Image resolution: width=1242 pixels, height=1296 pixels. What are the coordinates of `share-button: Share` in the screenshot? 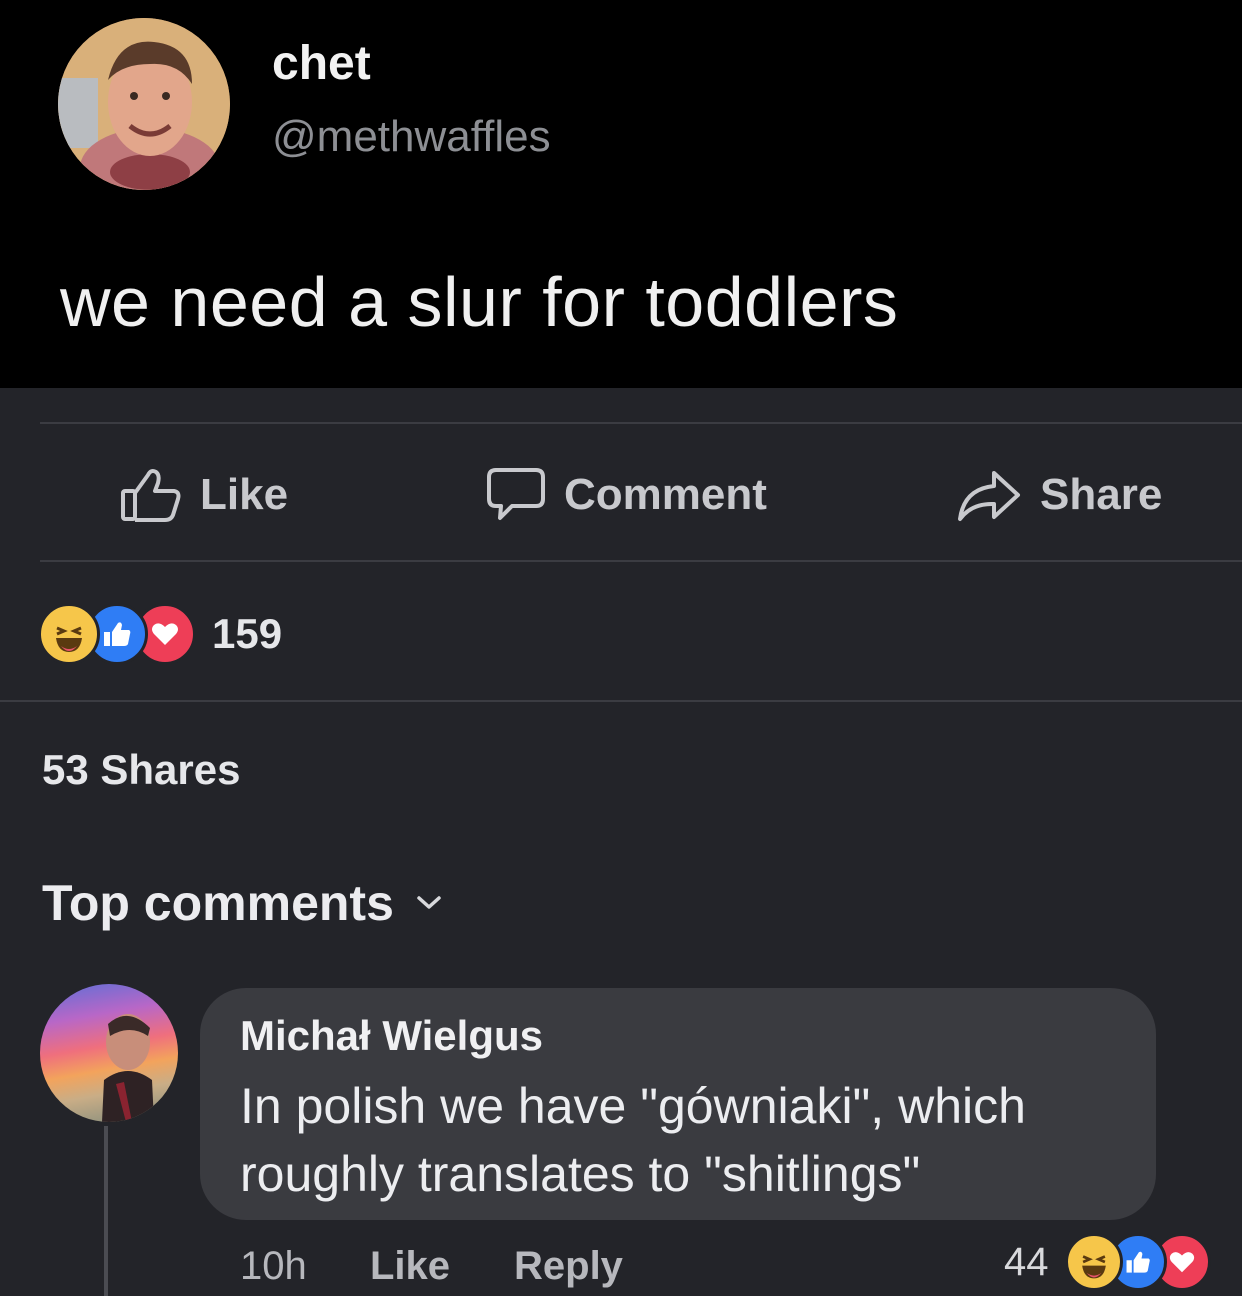 It's located at (1059, 495).